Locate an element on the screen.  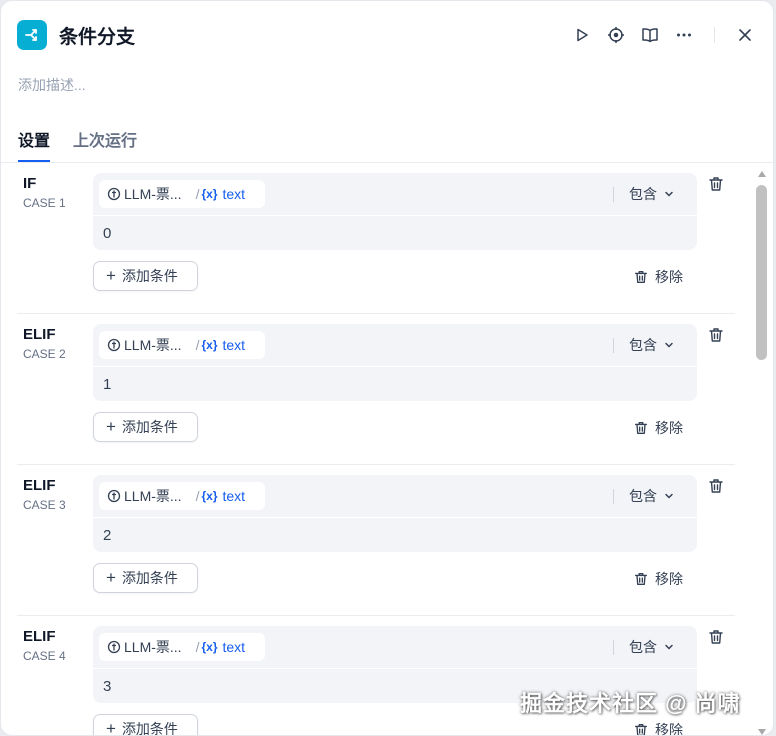
branch-node-icon is located at coordinates (32, 35).